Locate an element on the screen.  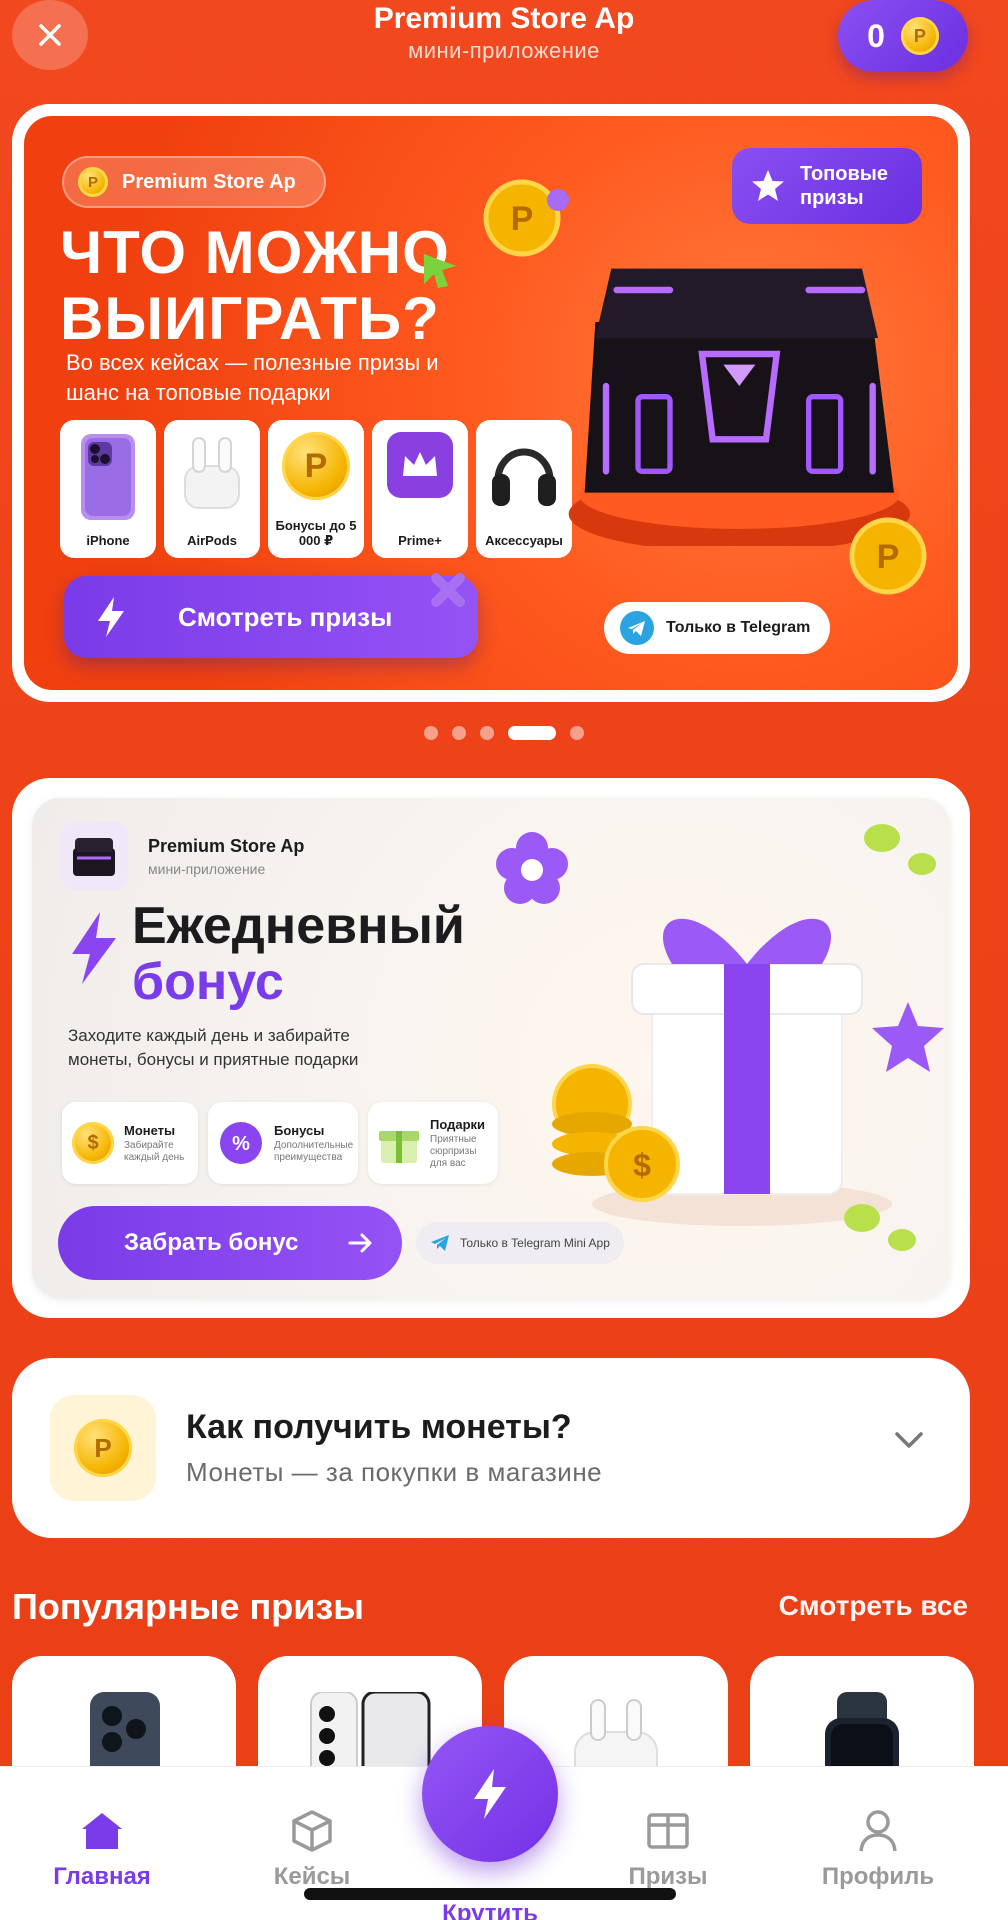
benefit-card-gifts: Подарки Приятные сюрпризы для вас is located at coordinates (433, 1143).